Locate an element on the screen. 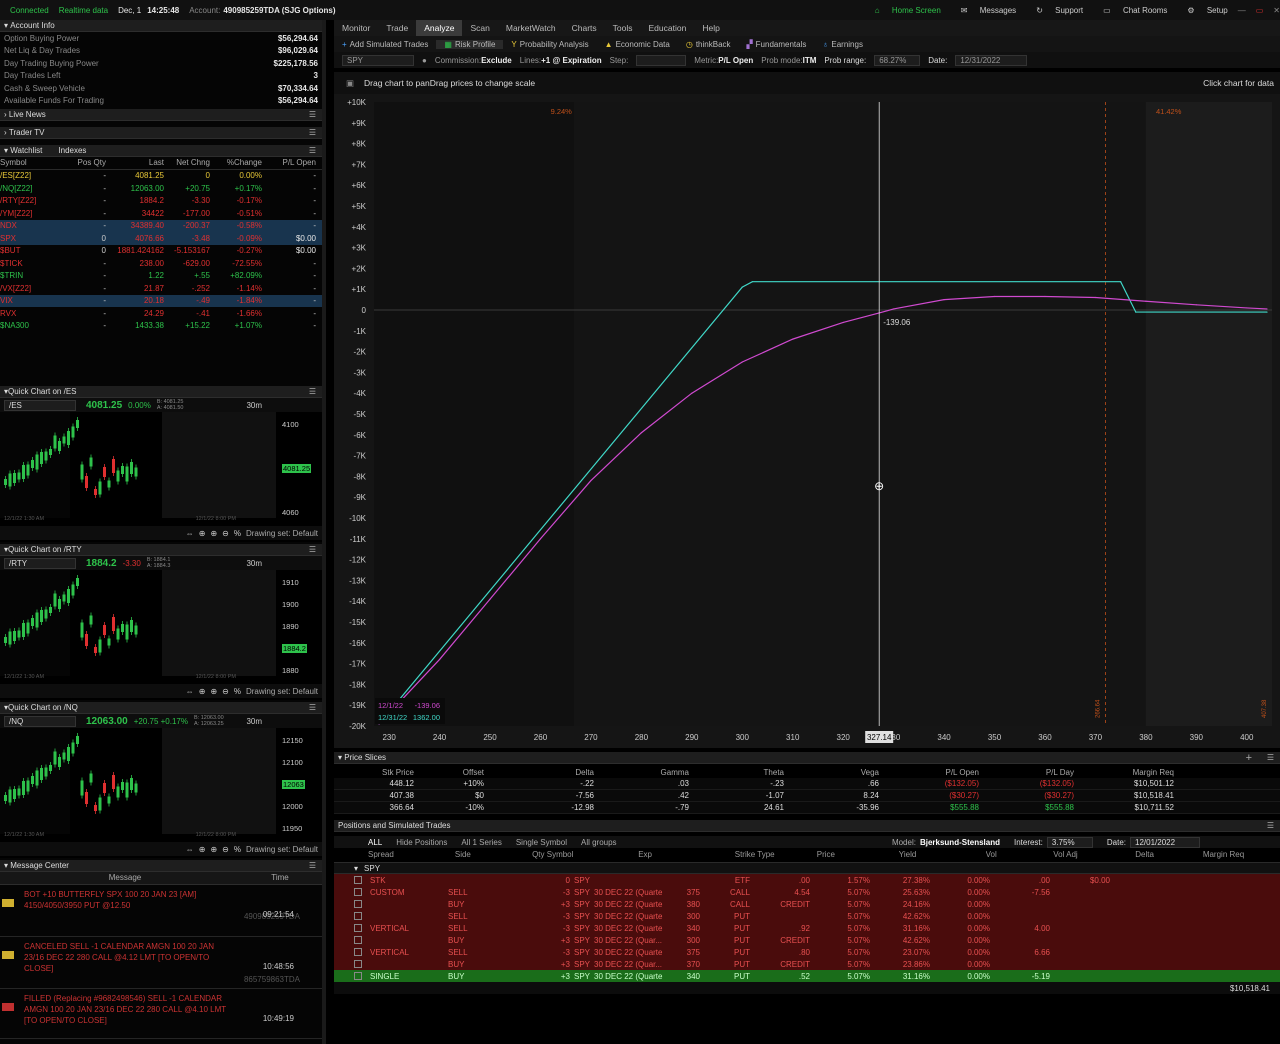 The width and height of the screenshot is (1280, 1044). positions-column: Vol Adj is located at coordinates (1094, 854).